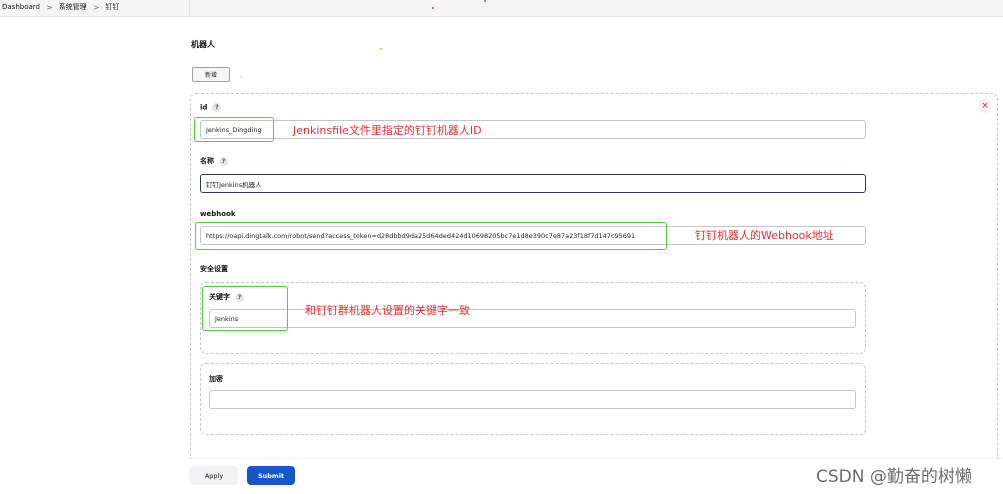 This screenshot has height=494, width=1003. What do you see at coordinates (211, 107) in the screenshot?
I see `id-label: id?` at bounding box center [211, 107].